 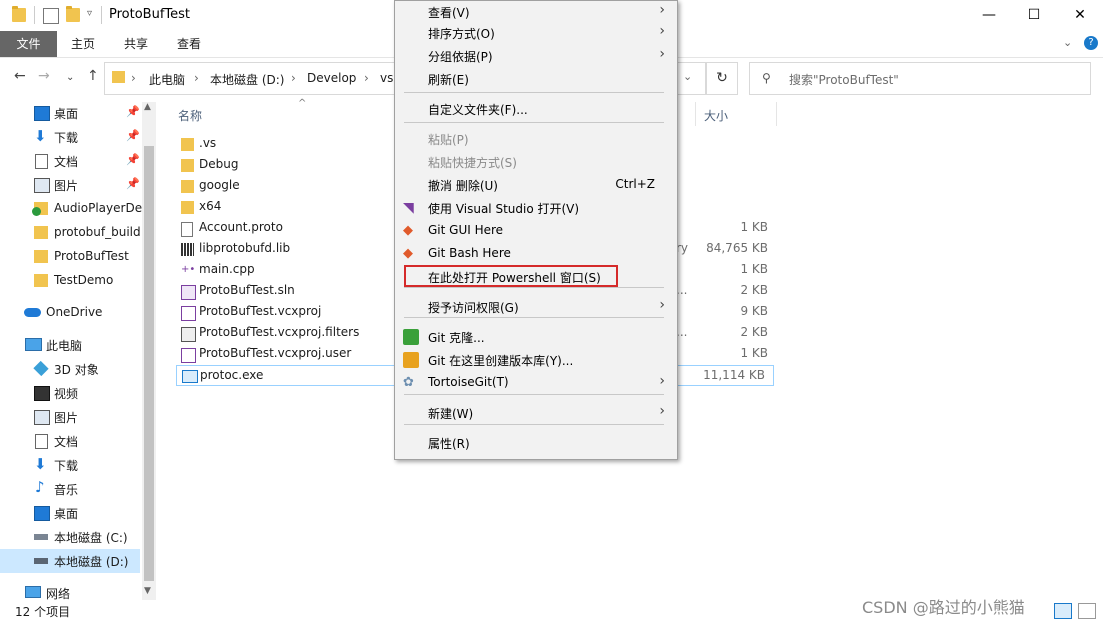 What do you see at coordinates (42, 393) in the screenshot?
I see `video-icon` at bounding box center [42, 393].